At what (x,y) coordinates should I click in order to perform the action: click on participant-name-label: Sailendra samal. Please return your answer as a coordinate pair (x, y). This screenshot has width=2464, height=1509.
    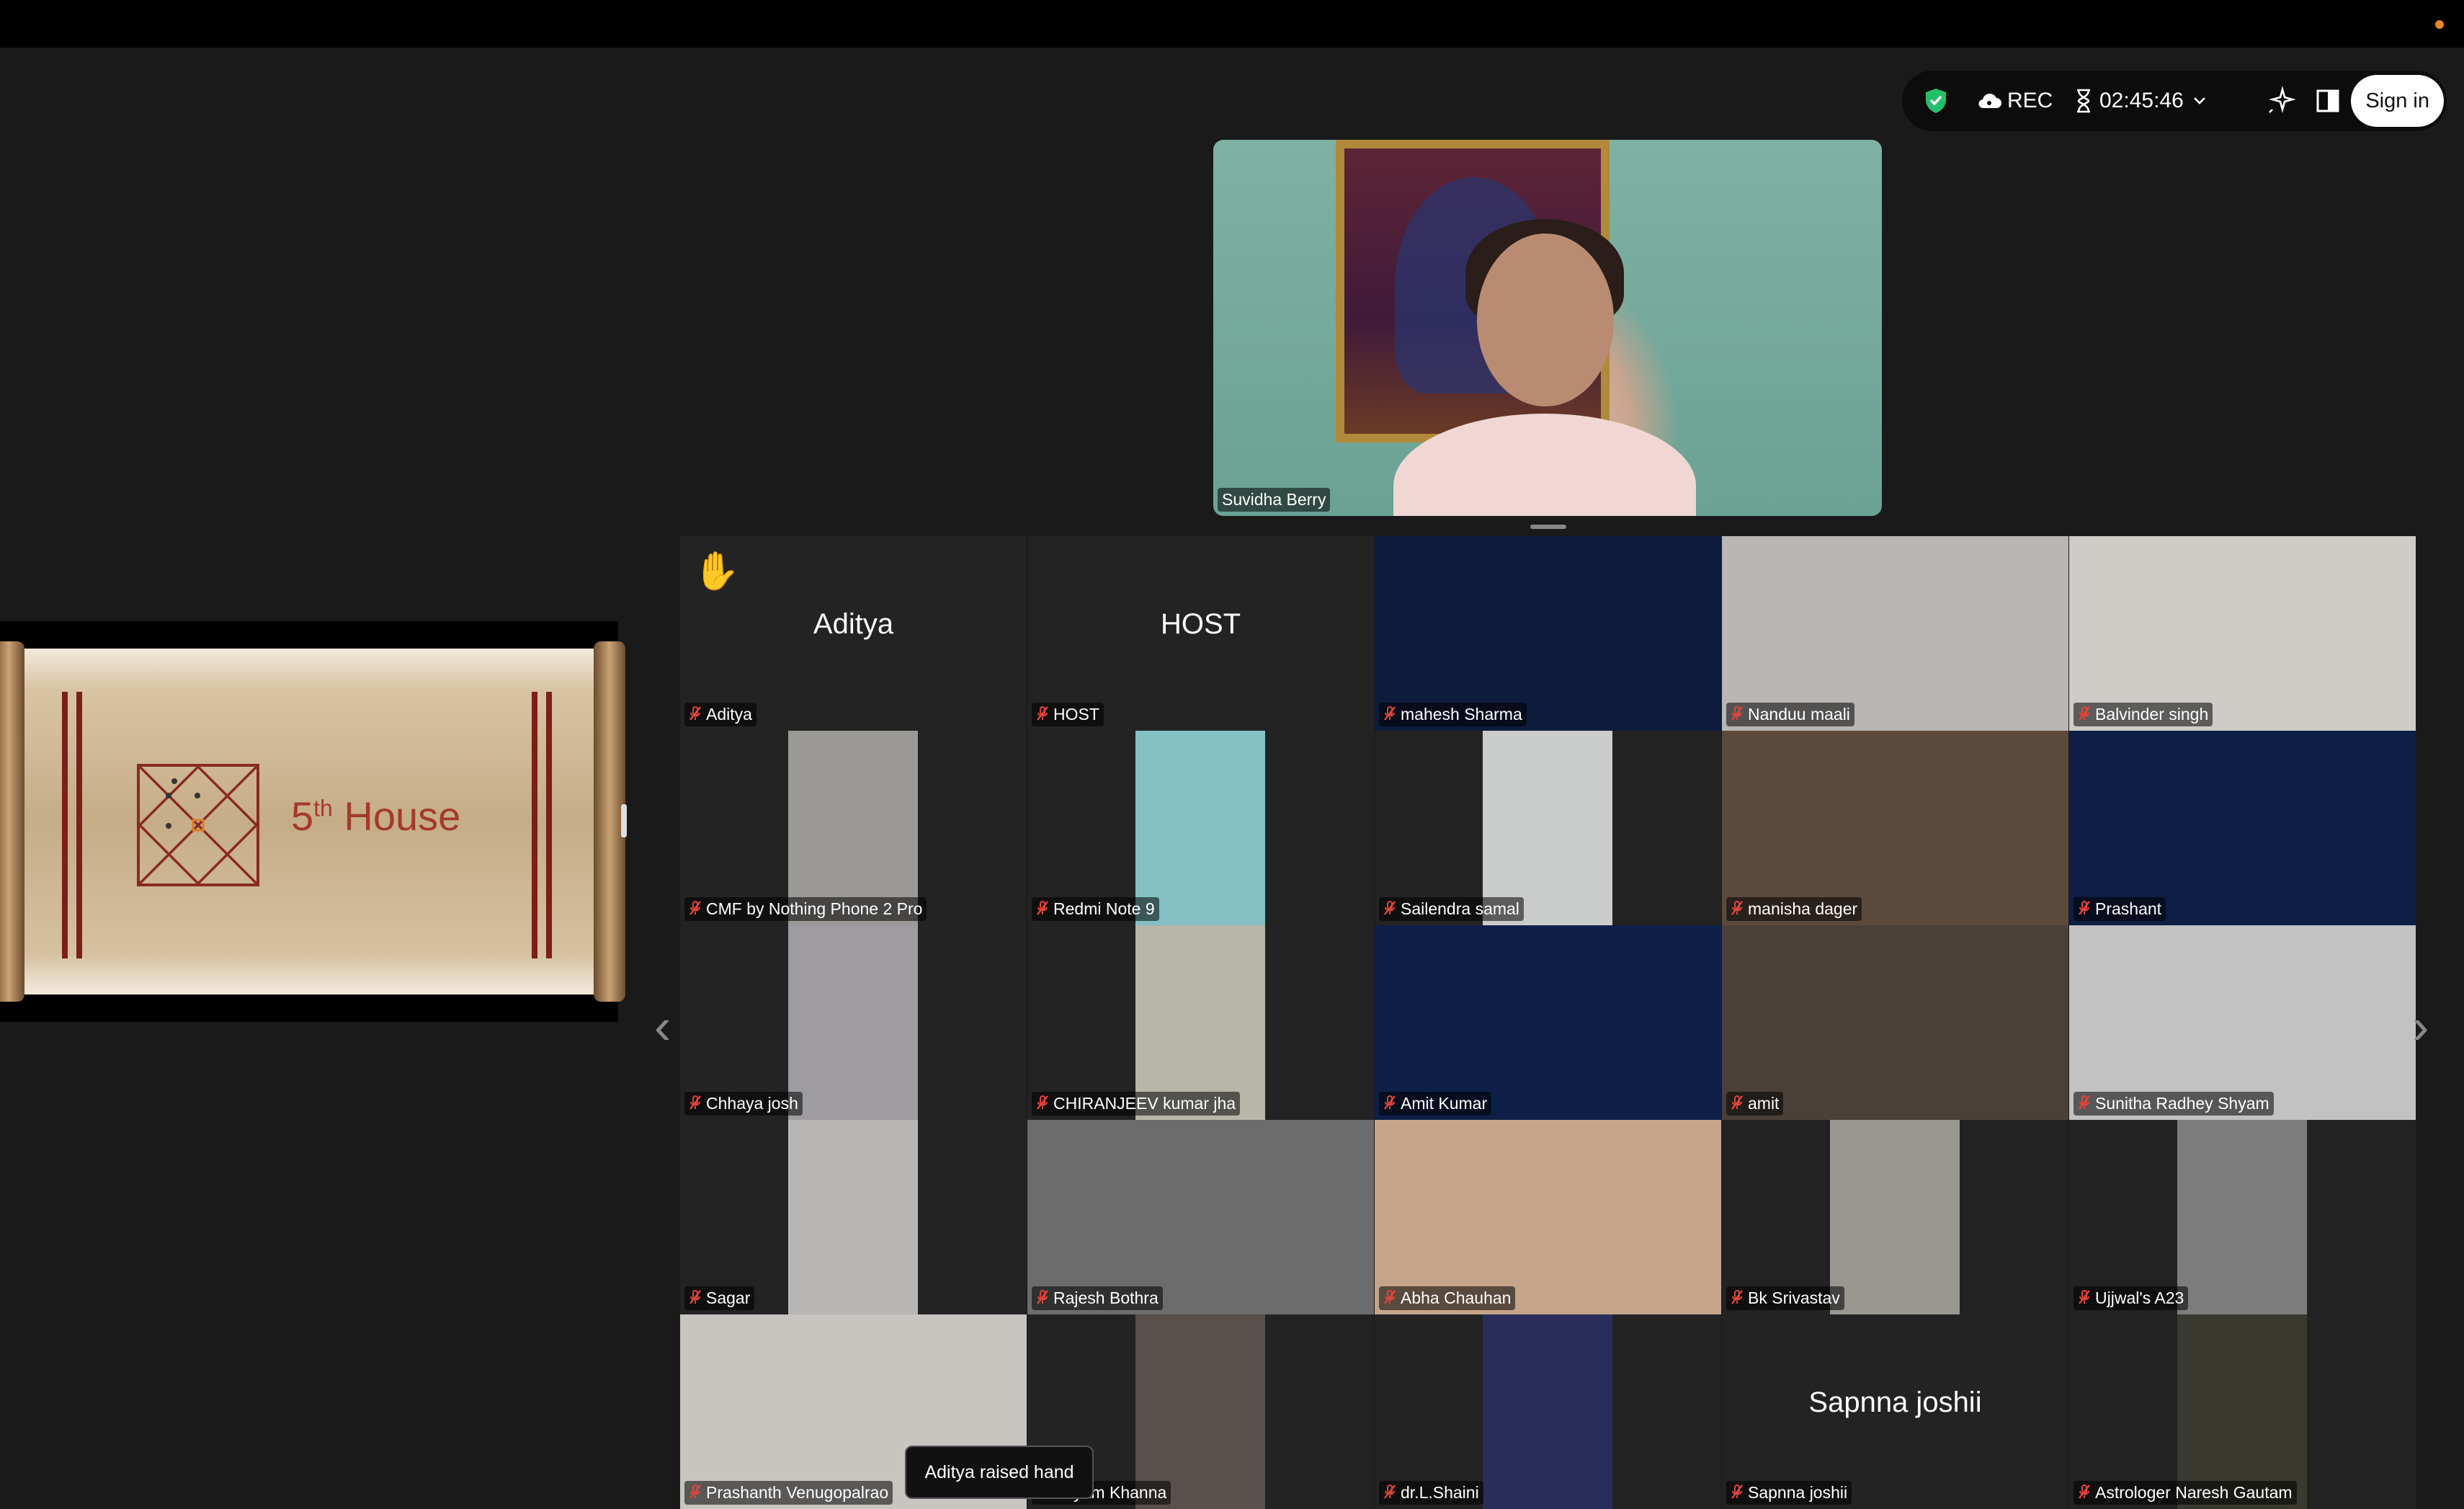
    Looking at the image, I should click on (1451, 909).